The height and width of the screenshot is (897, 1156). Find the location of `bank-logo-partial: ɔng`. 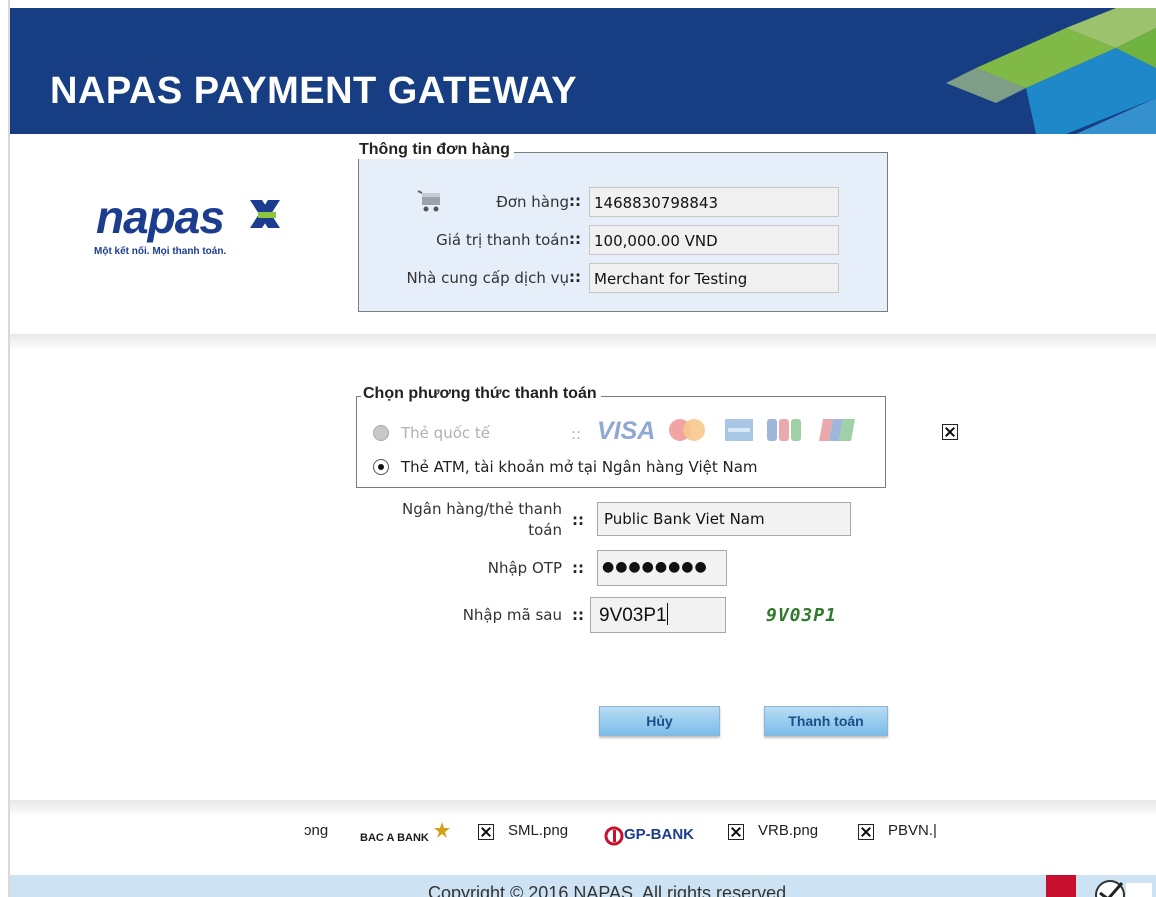

bank-logo-partial: ɔng is located at coordinates (316, 830).